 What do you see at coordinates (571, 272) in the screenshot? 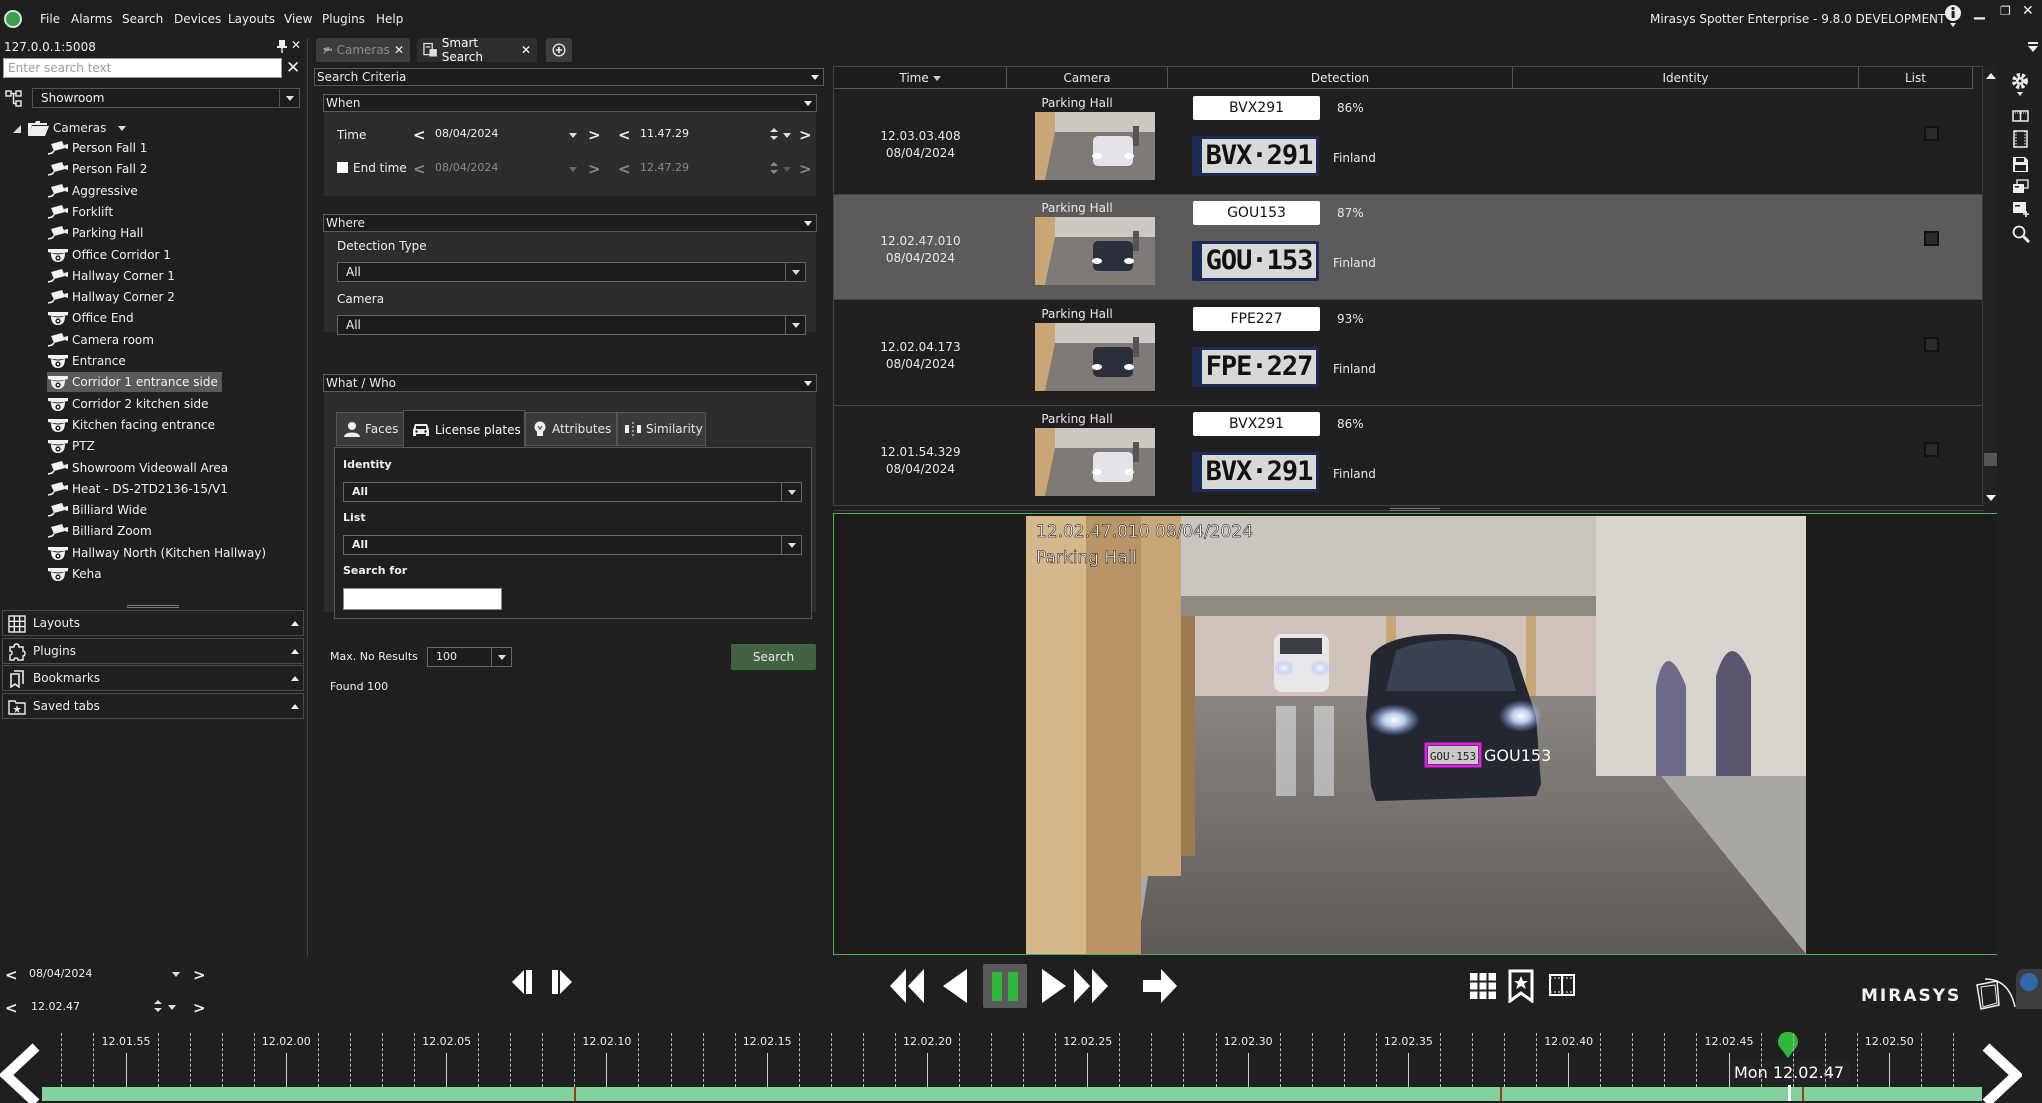
I see `detection-type-select: All` at bounding box center [571, 272].